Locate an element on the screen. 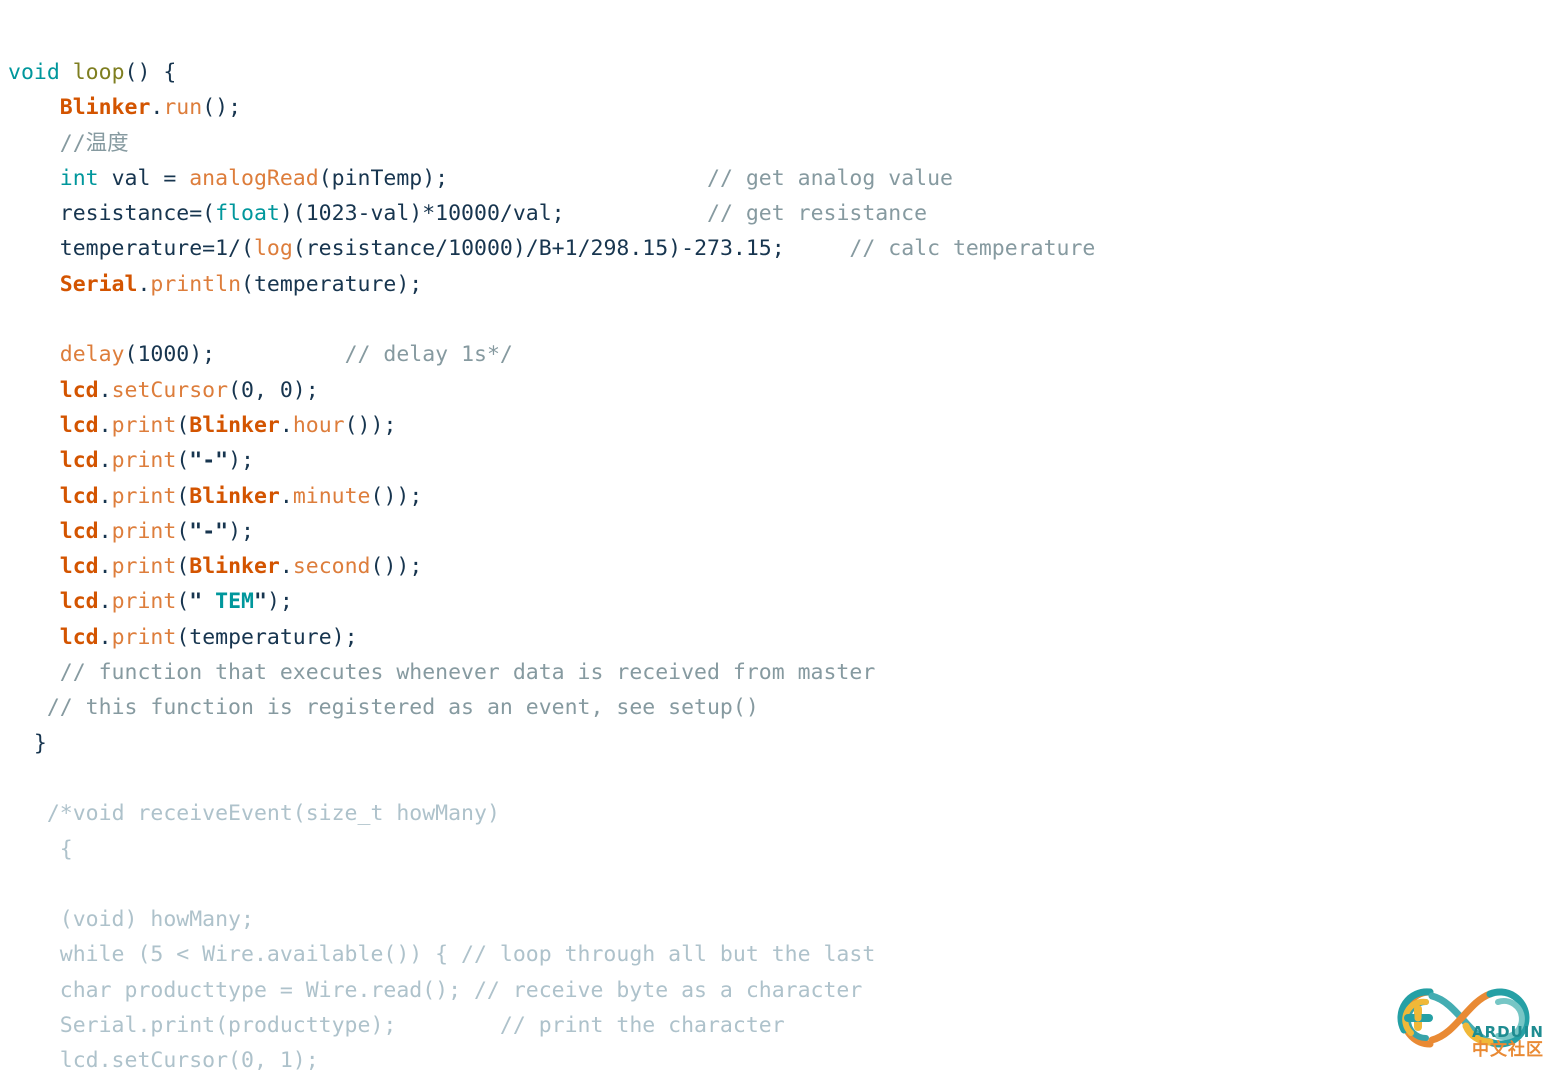 The height and width of the screenshot is (1079, 1548). code-token: // get resistance is located at coordinates (817, 214).